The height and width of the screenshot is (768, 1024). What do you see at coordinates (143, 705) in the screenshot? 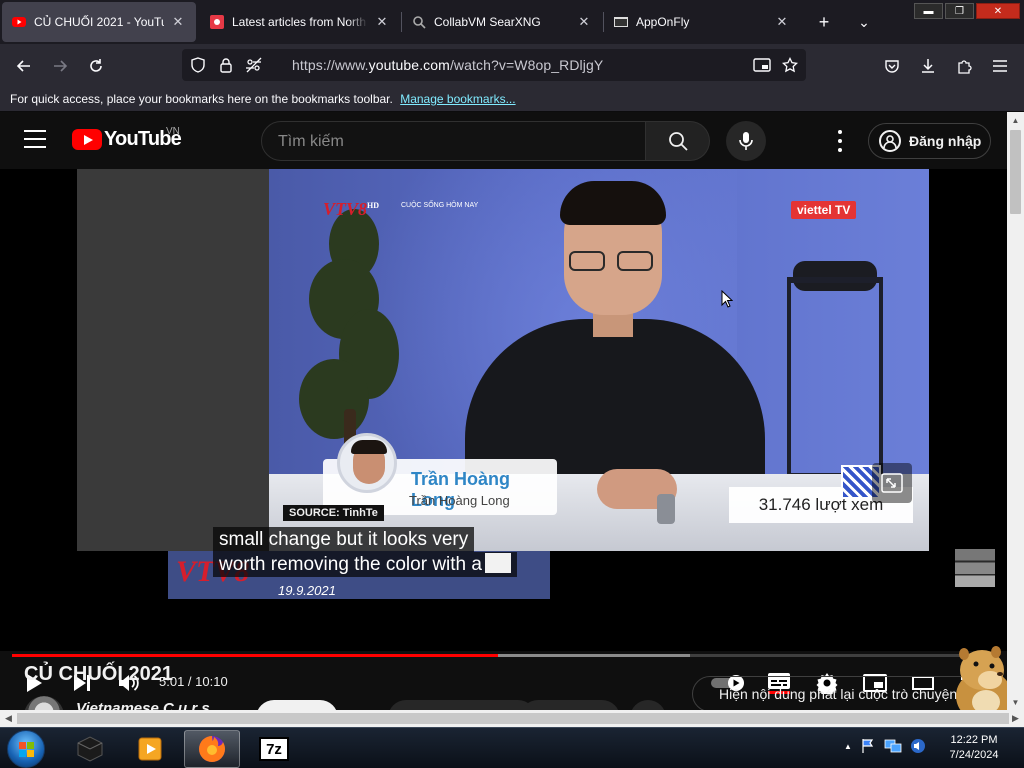
I see `channel-name: Vietnamese C u r s` at bounding box center [143, 705].